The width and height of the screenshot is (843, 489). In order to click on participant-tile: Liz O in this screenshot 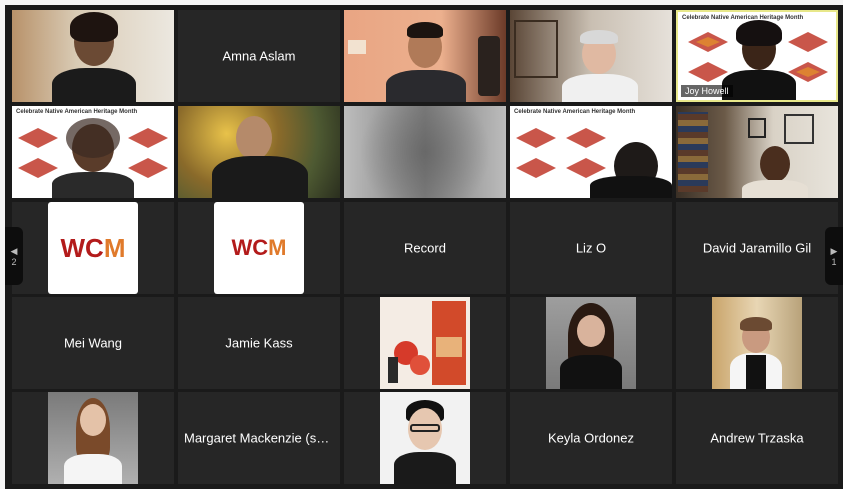, I will do `click(591, 248)`.